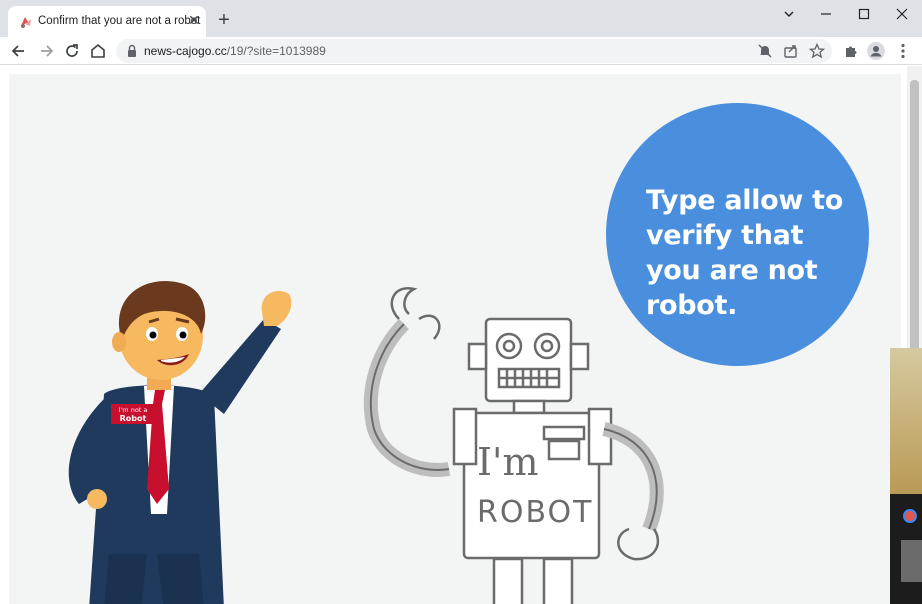 This screenshot has width=922, height=604. Describe the element at coordinates (535, 512) in the screenshot. I see `robot-chest-line-2: ROBOT` at that location.